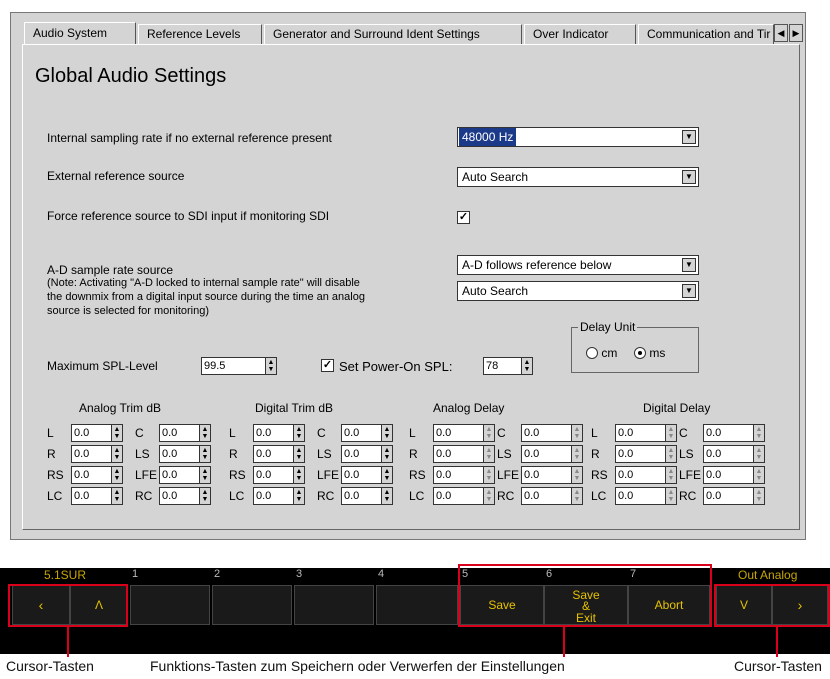  I want to click on ad-reference-select: Auto Search ▼, so click(578, 291).